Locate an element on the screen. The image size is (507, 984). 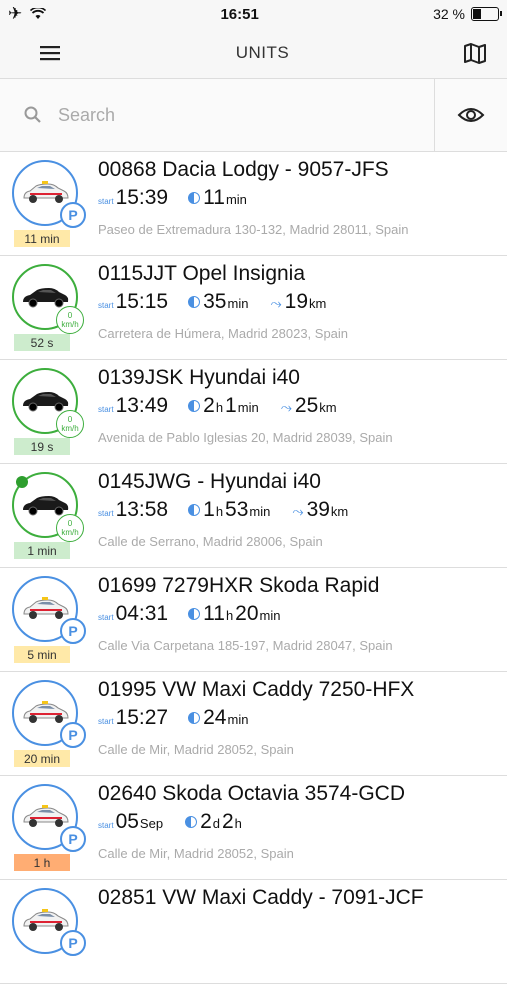
navbar: UNITS is located at coordinates (253, 53).